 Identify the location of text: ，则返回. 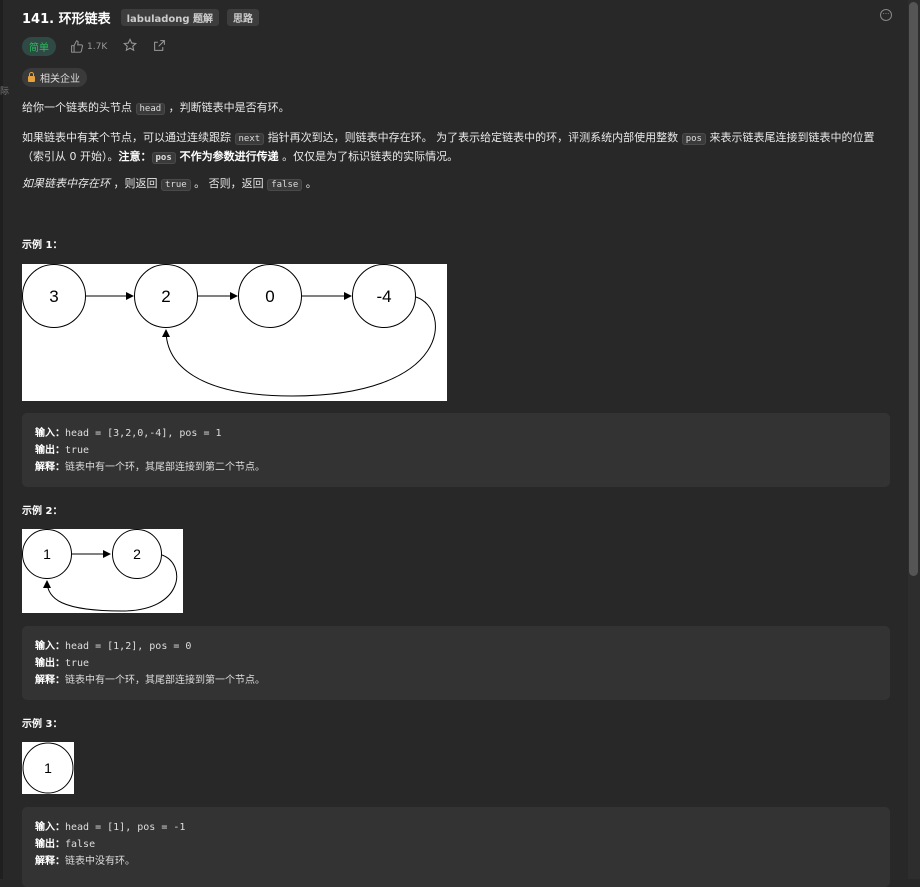
(135, 183).